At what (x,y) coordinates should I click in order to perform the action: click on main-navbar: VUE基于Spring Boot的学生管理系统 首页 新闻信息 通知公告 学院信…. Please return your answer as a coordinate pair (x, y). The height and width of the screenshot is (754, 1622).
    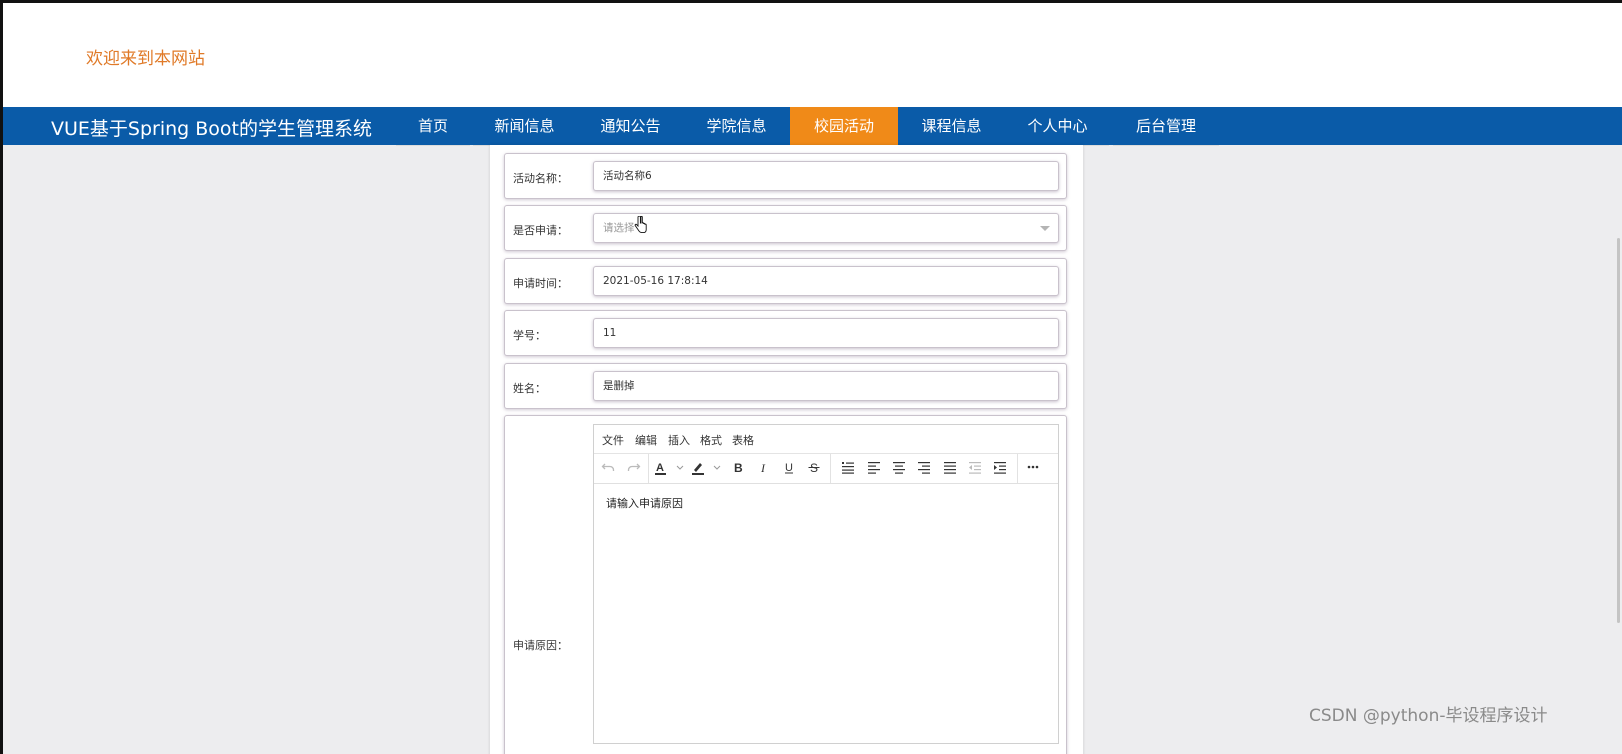
    Looking at the image, I should click on (812, 126).